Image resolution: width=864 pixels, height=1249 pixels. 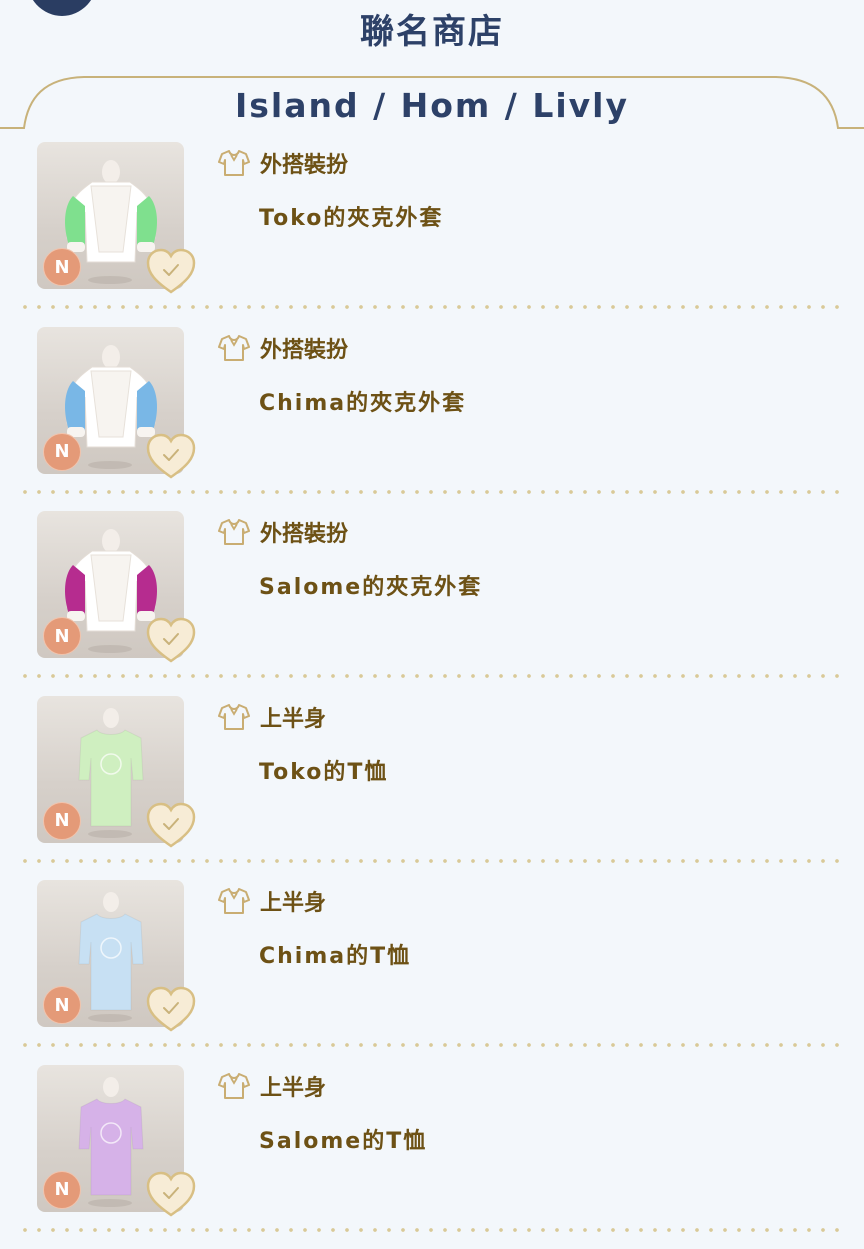 I want to click on list-item: N 外搭裝扮 Toko的夾克外套, so click(x=432, y=234).